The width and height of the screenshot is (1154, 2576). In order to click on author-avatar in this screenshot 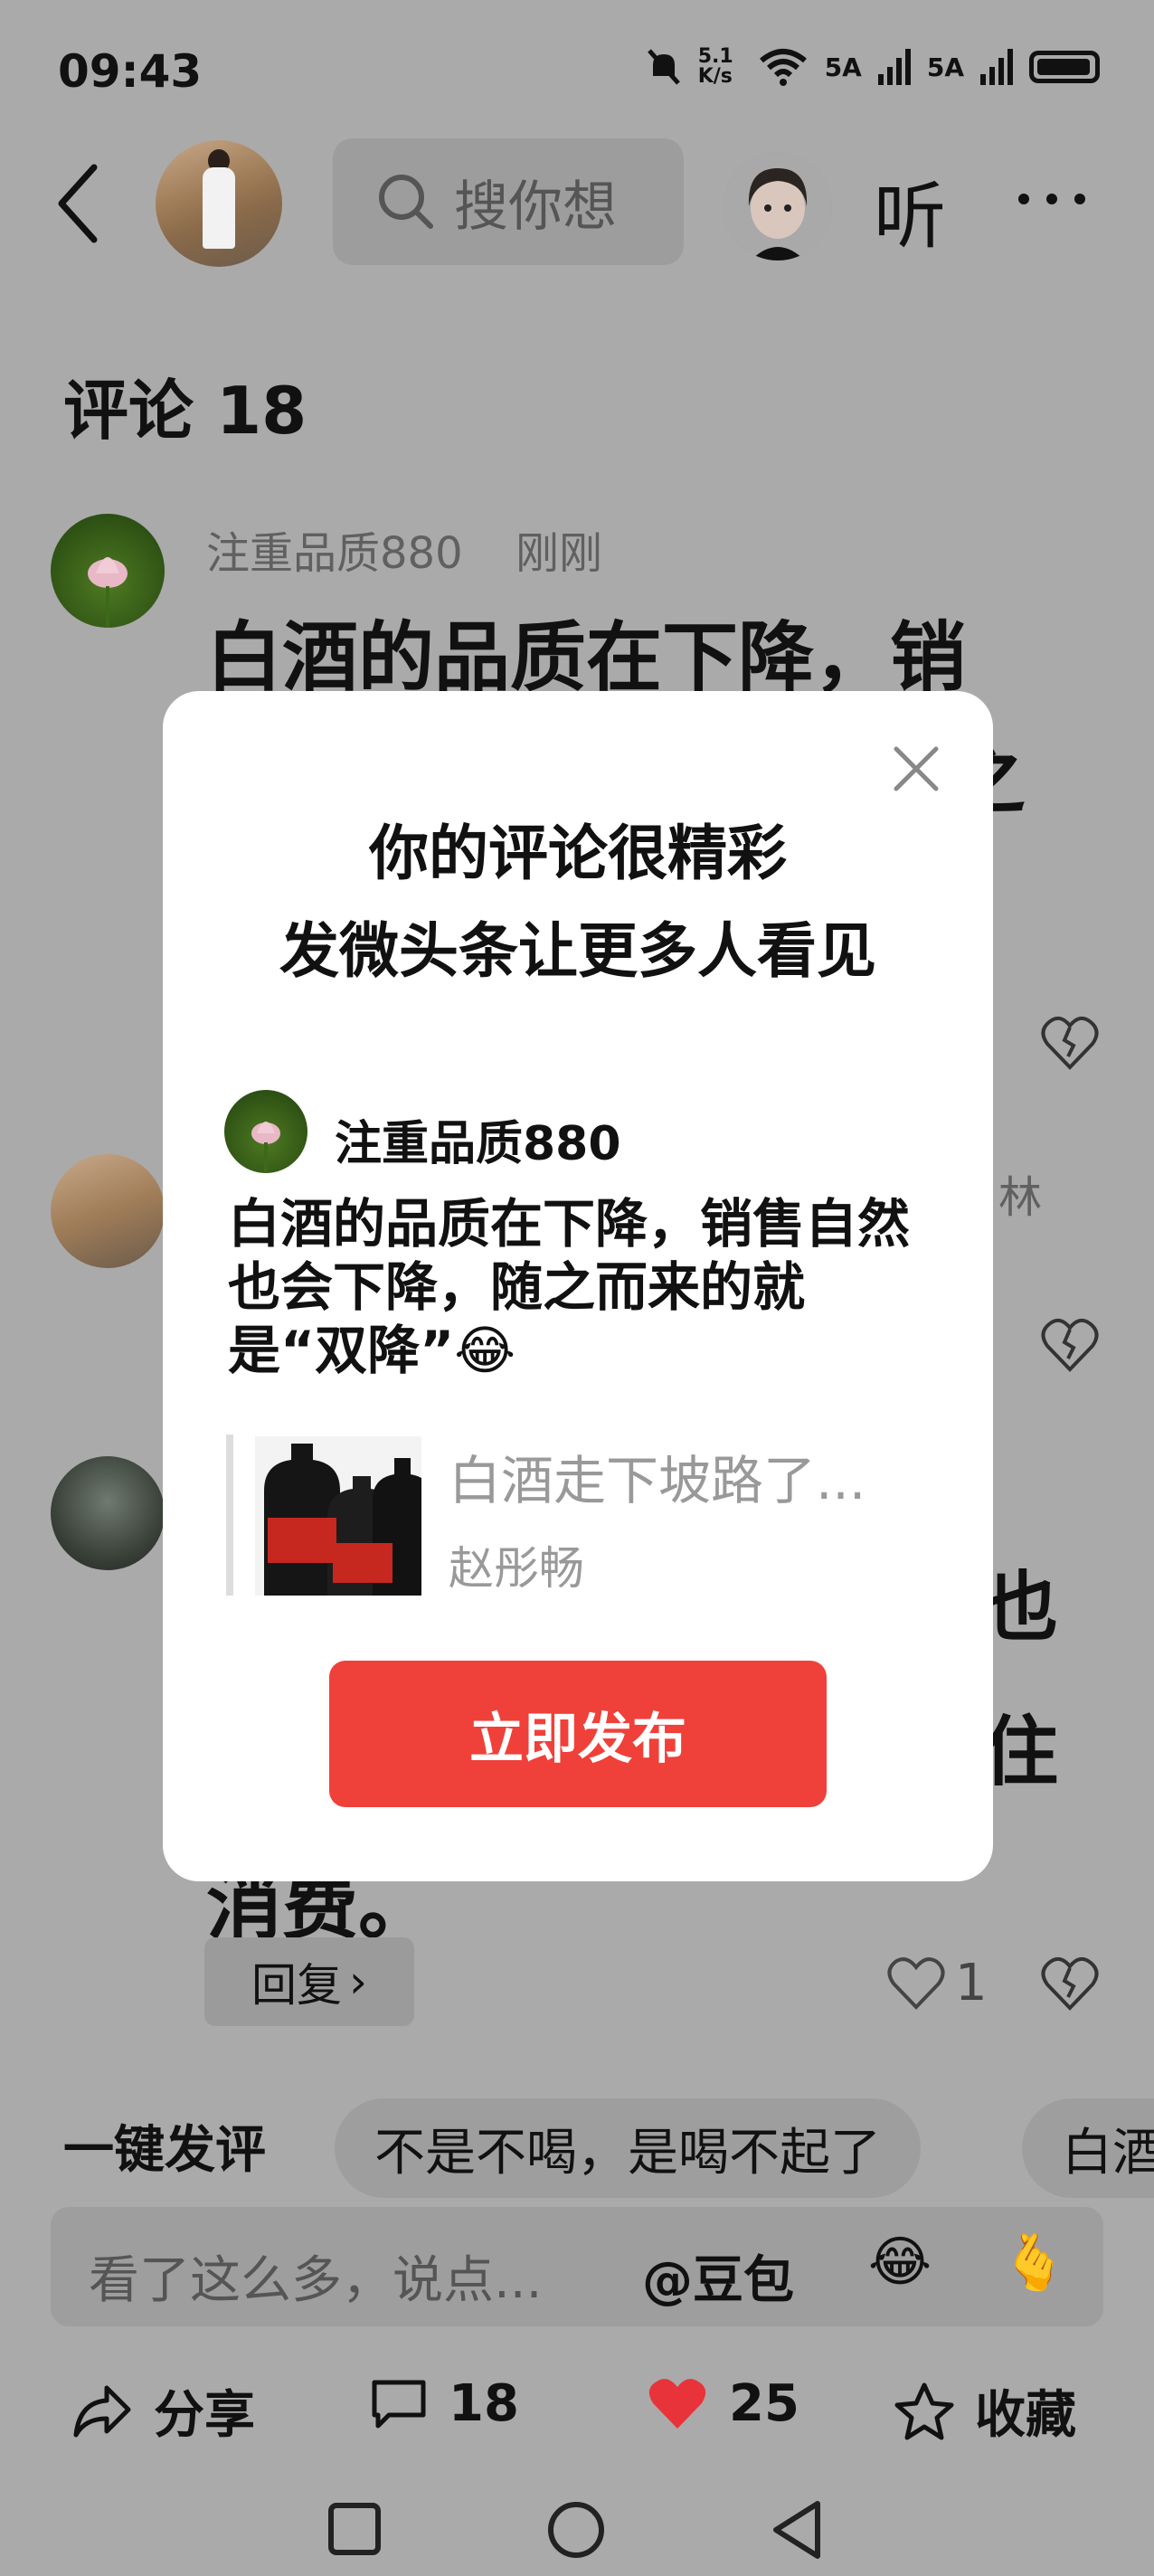, I will do `click(219, 204)`.